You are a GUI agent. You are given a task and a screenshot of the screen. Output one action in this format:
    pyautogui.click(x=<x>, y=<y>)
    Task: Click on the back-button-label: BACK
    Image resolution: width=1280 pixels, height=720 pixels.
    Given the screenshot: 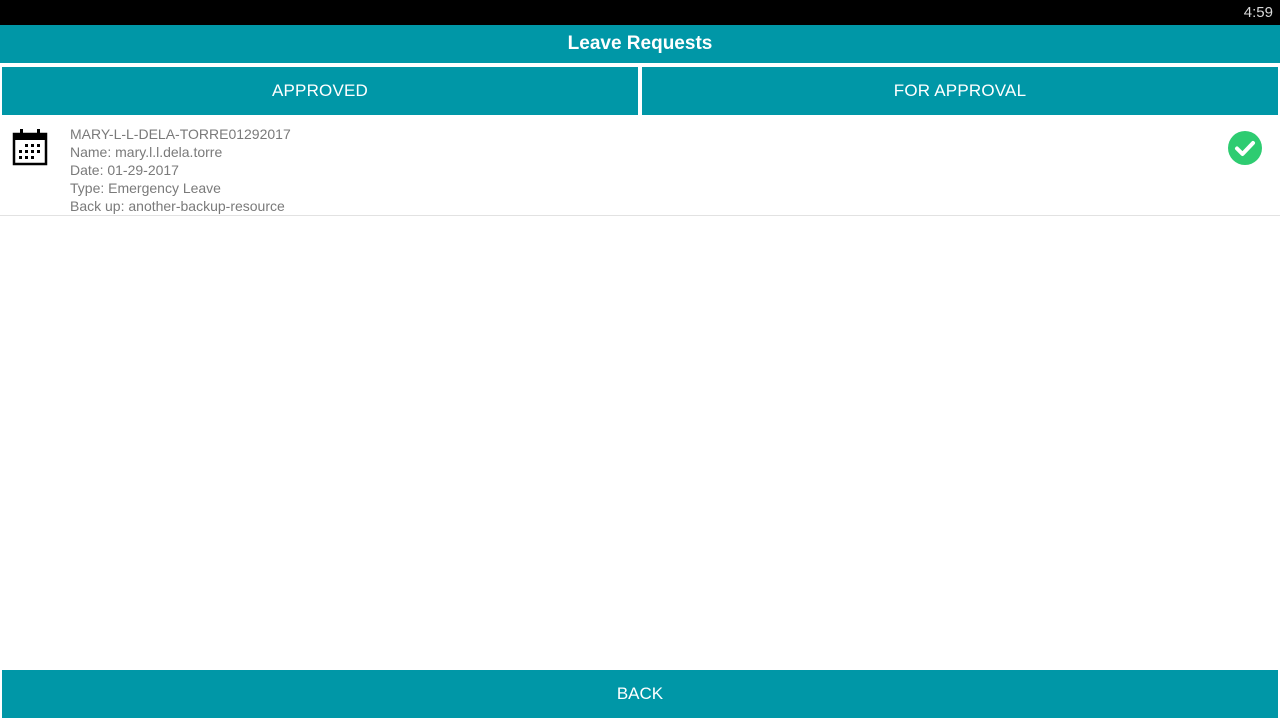 What is the action you would take?
    pyautogui.click(x=640, y=693)
    